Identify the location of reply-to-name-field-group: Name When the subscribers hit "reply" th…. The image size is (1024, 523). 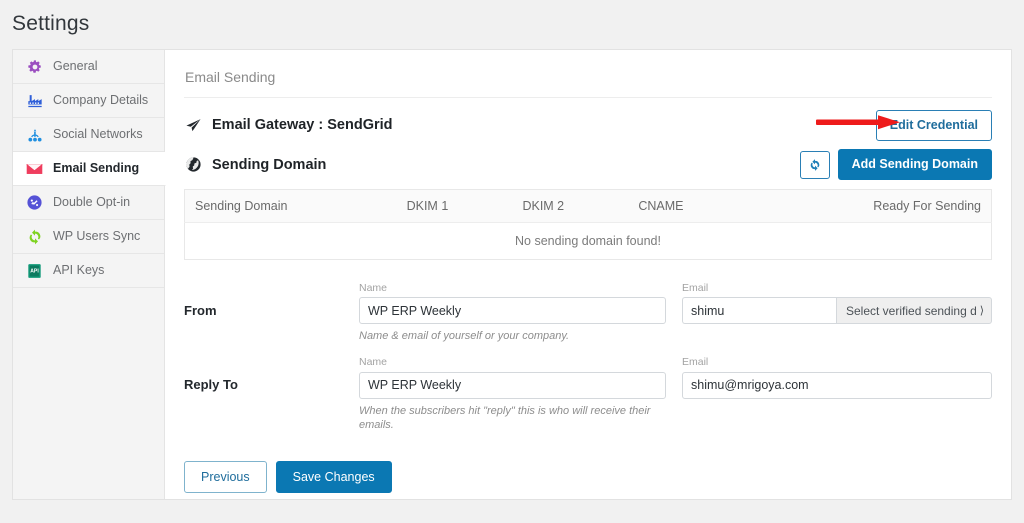
(512, 394).